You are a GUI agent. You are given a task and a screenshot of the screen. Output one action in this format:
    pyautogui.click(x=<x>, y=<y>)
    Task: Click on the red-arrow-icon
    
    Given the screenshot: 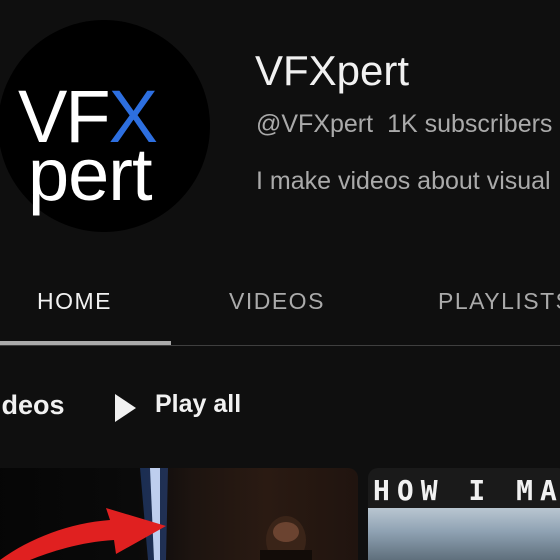 What is the action you would take?
    pyautogui.click(x=83, y=534)
    